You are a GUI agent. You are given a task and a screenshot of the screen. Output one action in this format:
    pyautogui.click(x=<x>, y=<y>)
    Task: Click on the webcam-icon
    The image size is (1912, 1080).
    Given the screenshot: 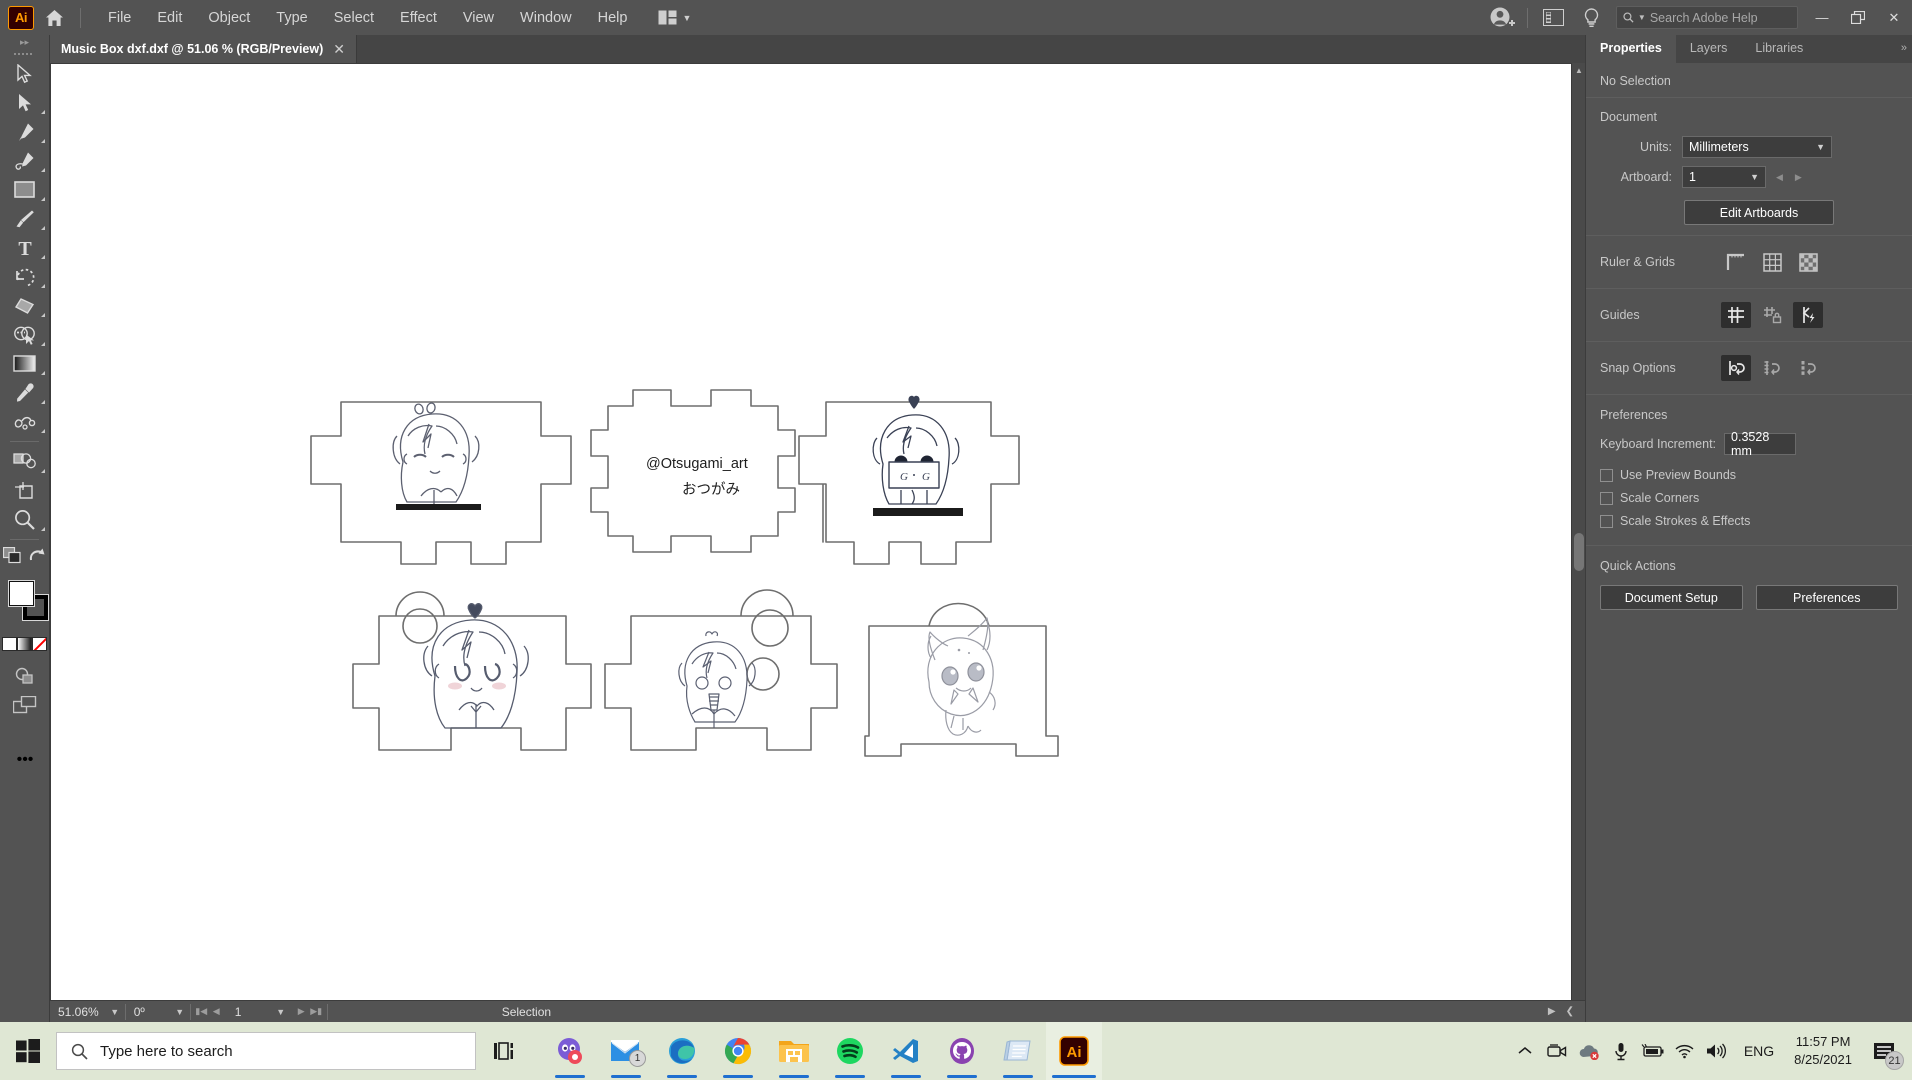 What is the action you would take?
    pyautogui.click(x=1557, y=1051)
    